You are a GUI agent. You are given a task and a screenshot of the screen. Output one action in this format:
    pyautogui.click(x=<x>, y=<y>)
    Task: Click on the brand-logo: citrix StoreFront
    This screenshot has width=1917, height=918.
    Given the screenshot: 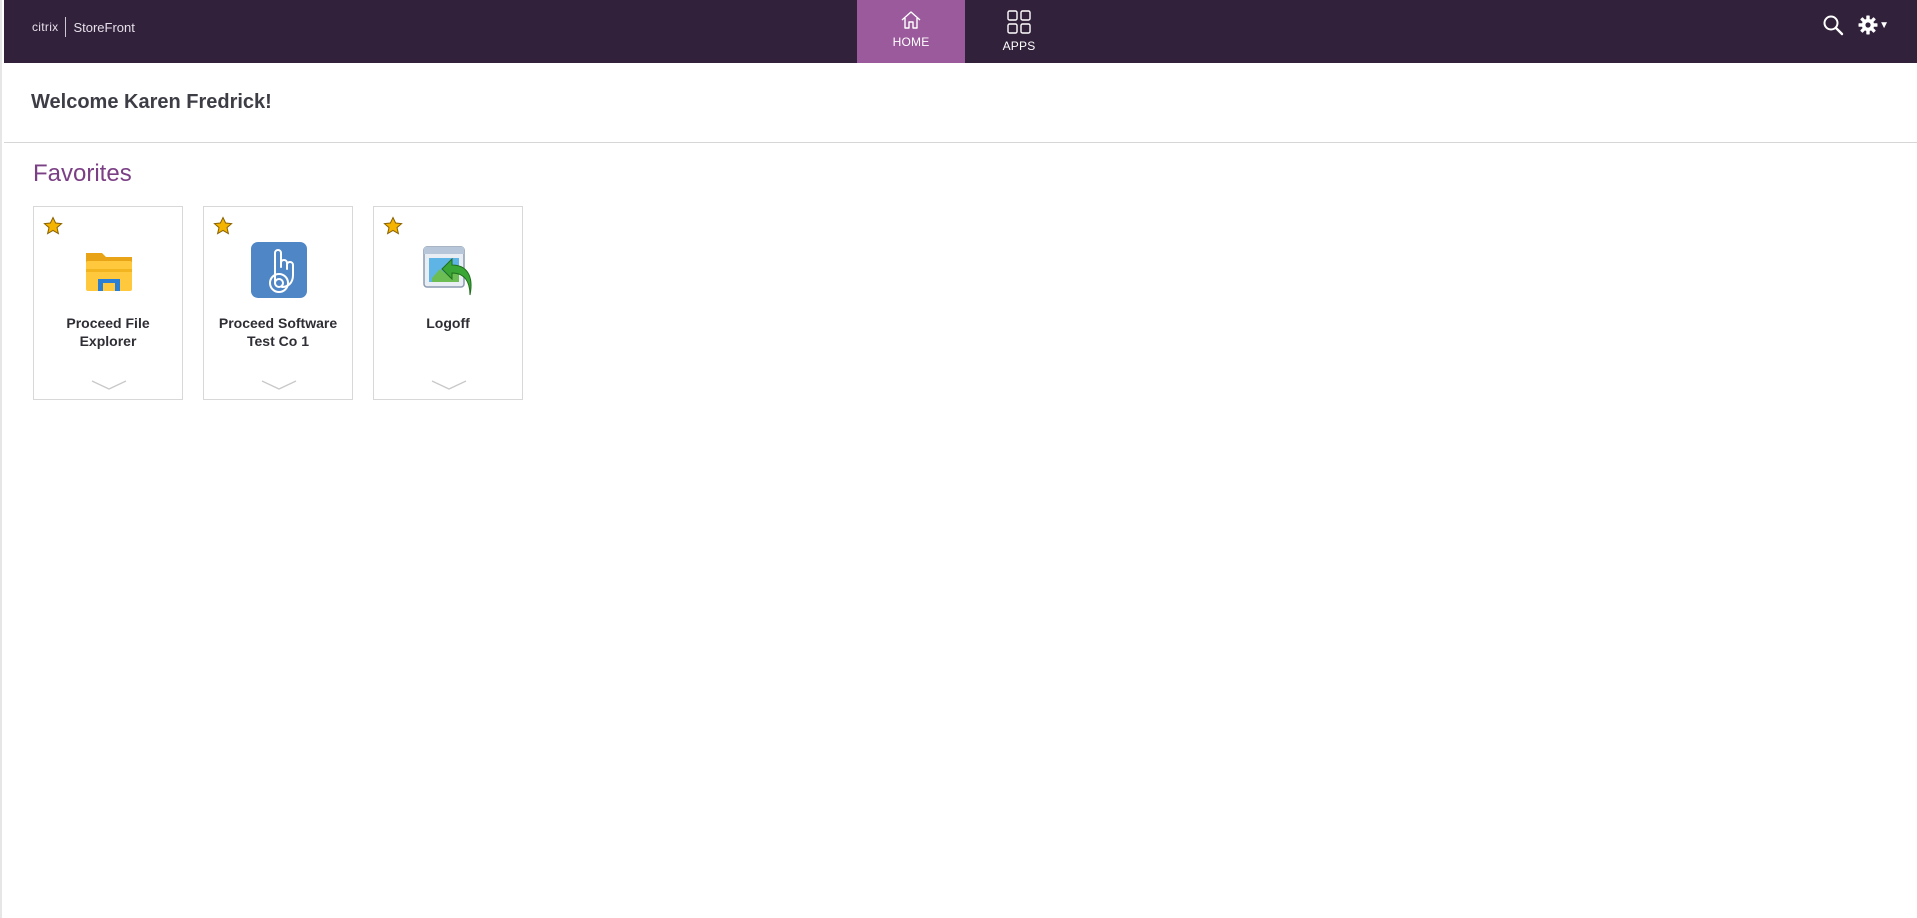 What is the action you would take?
    pyautogui.click(x=83, y=27)
    